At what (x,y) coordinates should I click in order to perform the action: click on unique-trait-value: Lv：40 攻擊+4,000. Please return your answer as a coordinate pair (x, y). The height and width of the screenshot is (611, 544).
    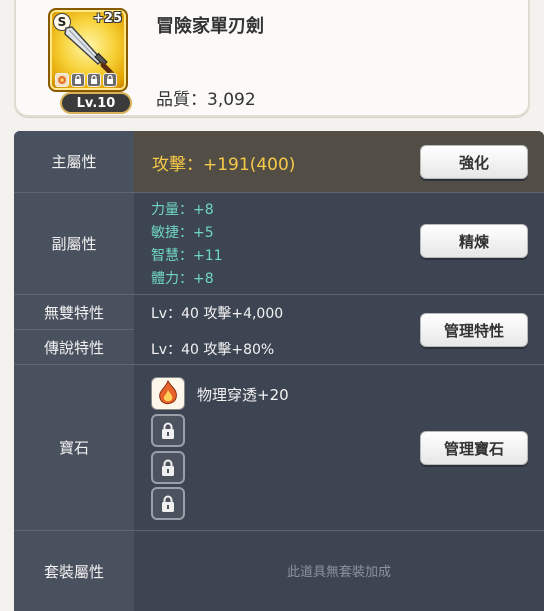
    Looking at the image, I should click on (217, 314).